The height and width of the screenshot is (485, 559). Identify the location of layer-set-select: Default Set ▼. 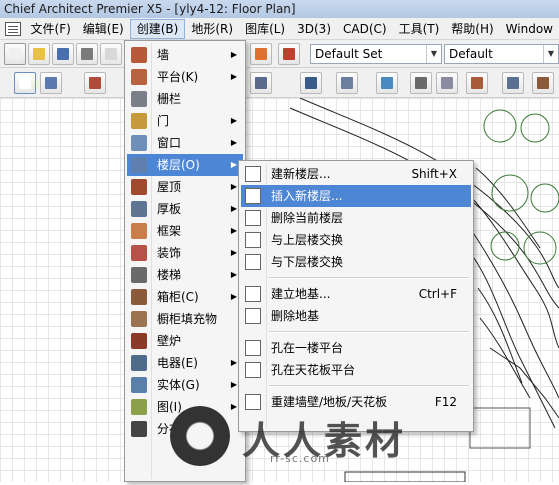
(376, 54).